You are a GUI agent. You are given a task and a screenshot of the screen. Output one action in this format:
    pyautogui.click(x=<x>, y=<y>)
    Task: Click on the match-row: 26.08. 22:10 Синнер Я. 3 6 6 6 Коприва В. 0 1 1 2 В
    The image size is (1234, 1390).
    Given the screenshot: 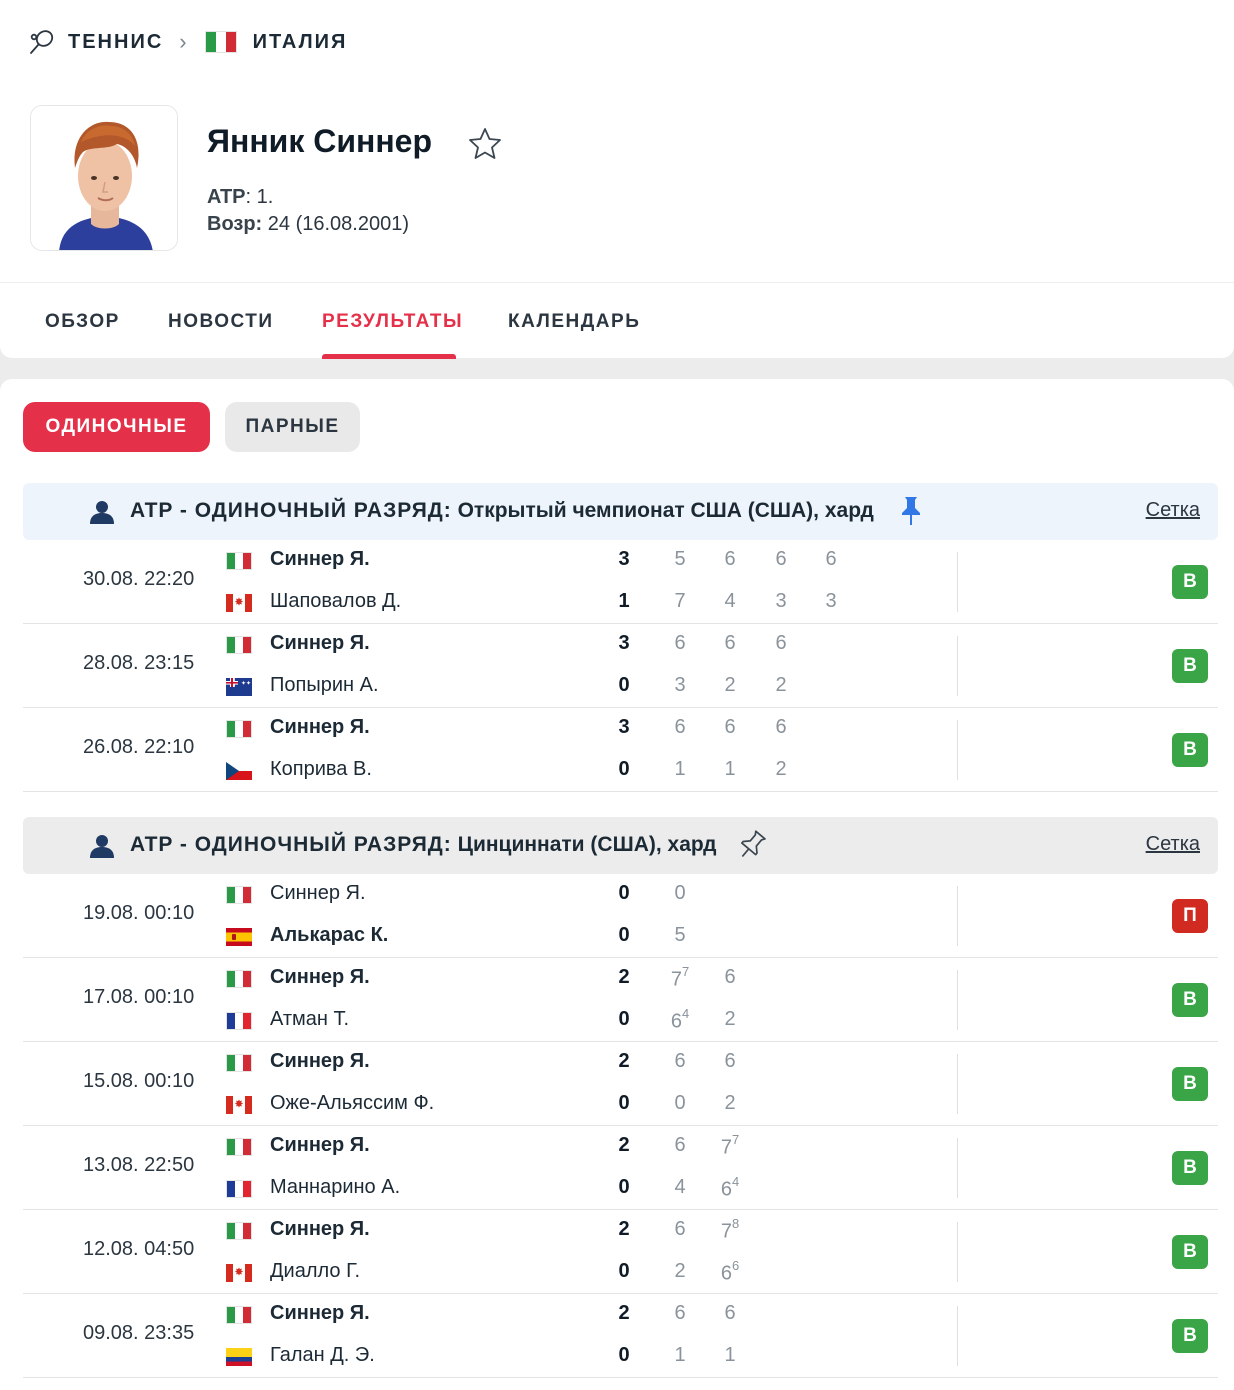 What is the action you would take?
    pyautogui.click(x=620, y=750)
    